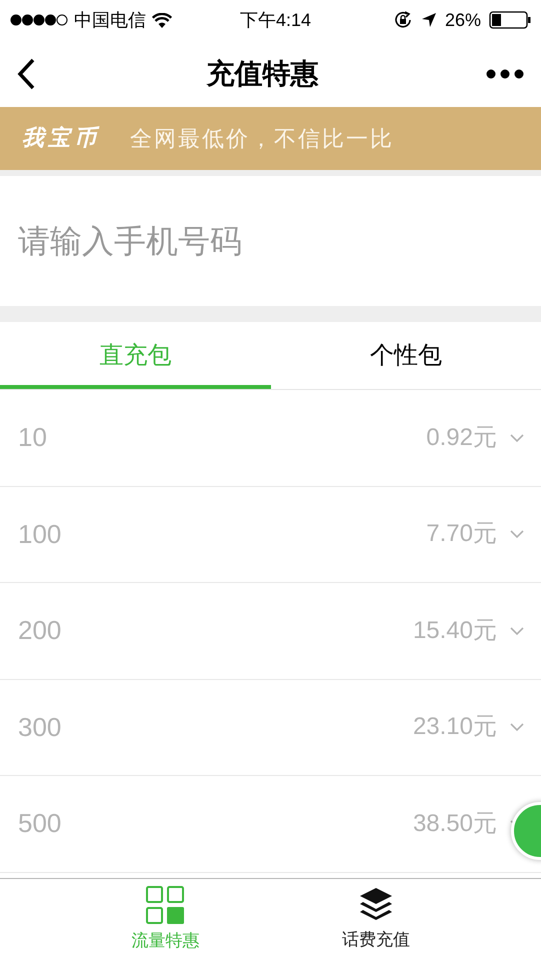 This screenshot has width=541, height=960. What do you see at coordinates (454, 631) in the screenshot?
I see `package-price: 15.40元` at bounding box center [454, 631].